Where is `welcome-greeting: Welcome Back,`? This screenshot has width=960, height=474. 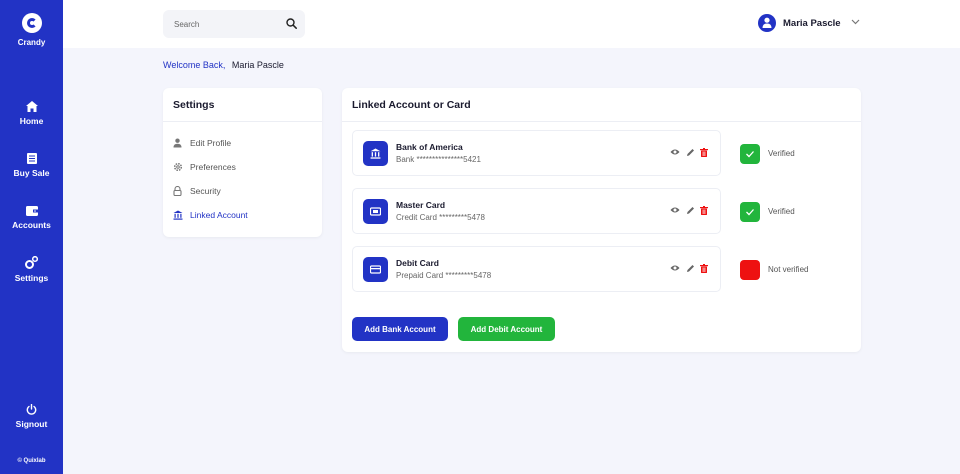
welcome-greeting: Welcome Back, is located at coordinates (194, 65).